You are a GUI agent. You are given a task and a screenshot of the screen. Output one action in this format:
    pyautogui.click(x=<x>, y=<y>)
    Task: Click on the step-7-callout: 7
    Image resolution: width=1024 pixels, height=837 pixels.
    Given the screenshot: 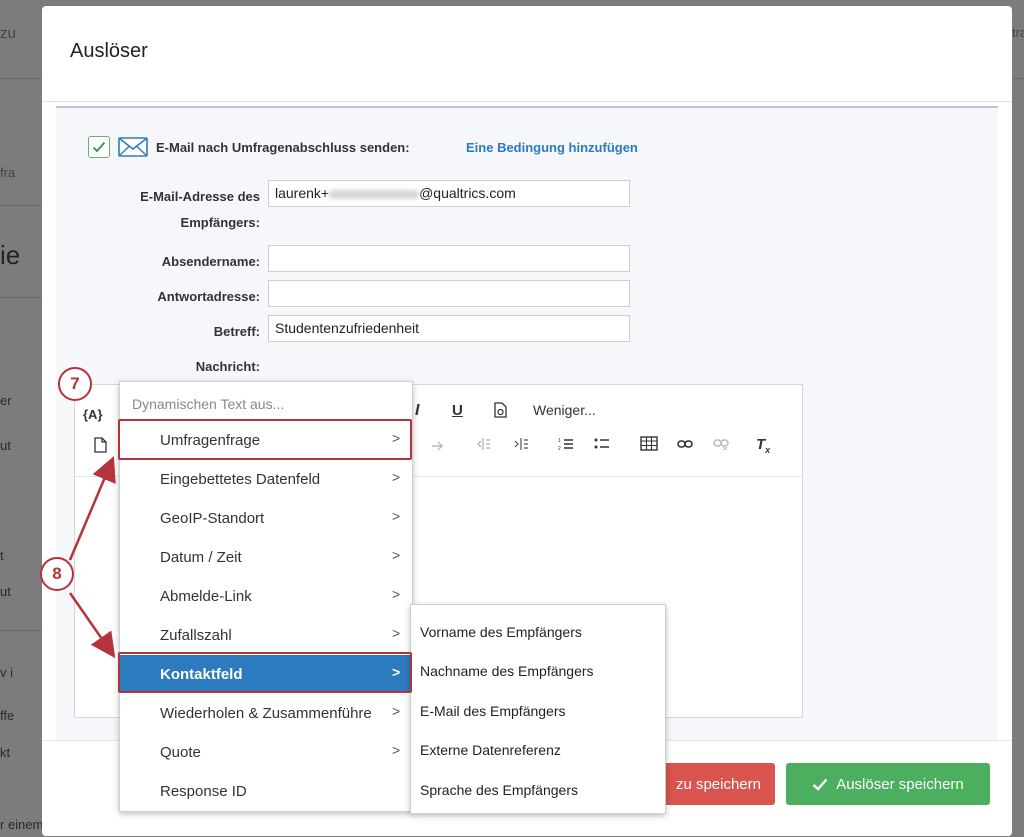 What is the action you would take?
    pyautogui.click(x=75, y=384)
    